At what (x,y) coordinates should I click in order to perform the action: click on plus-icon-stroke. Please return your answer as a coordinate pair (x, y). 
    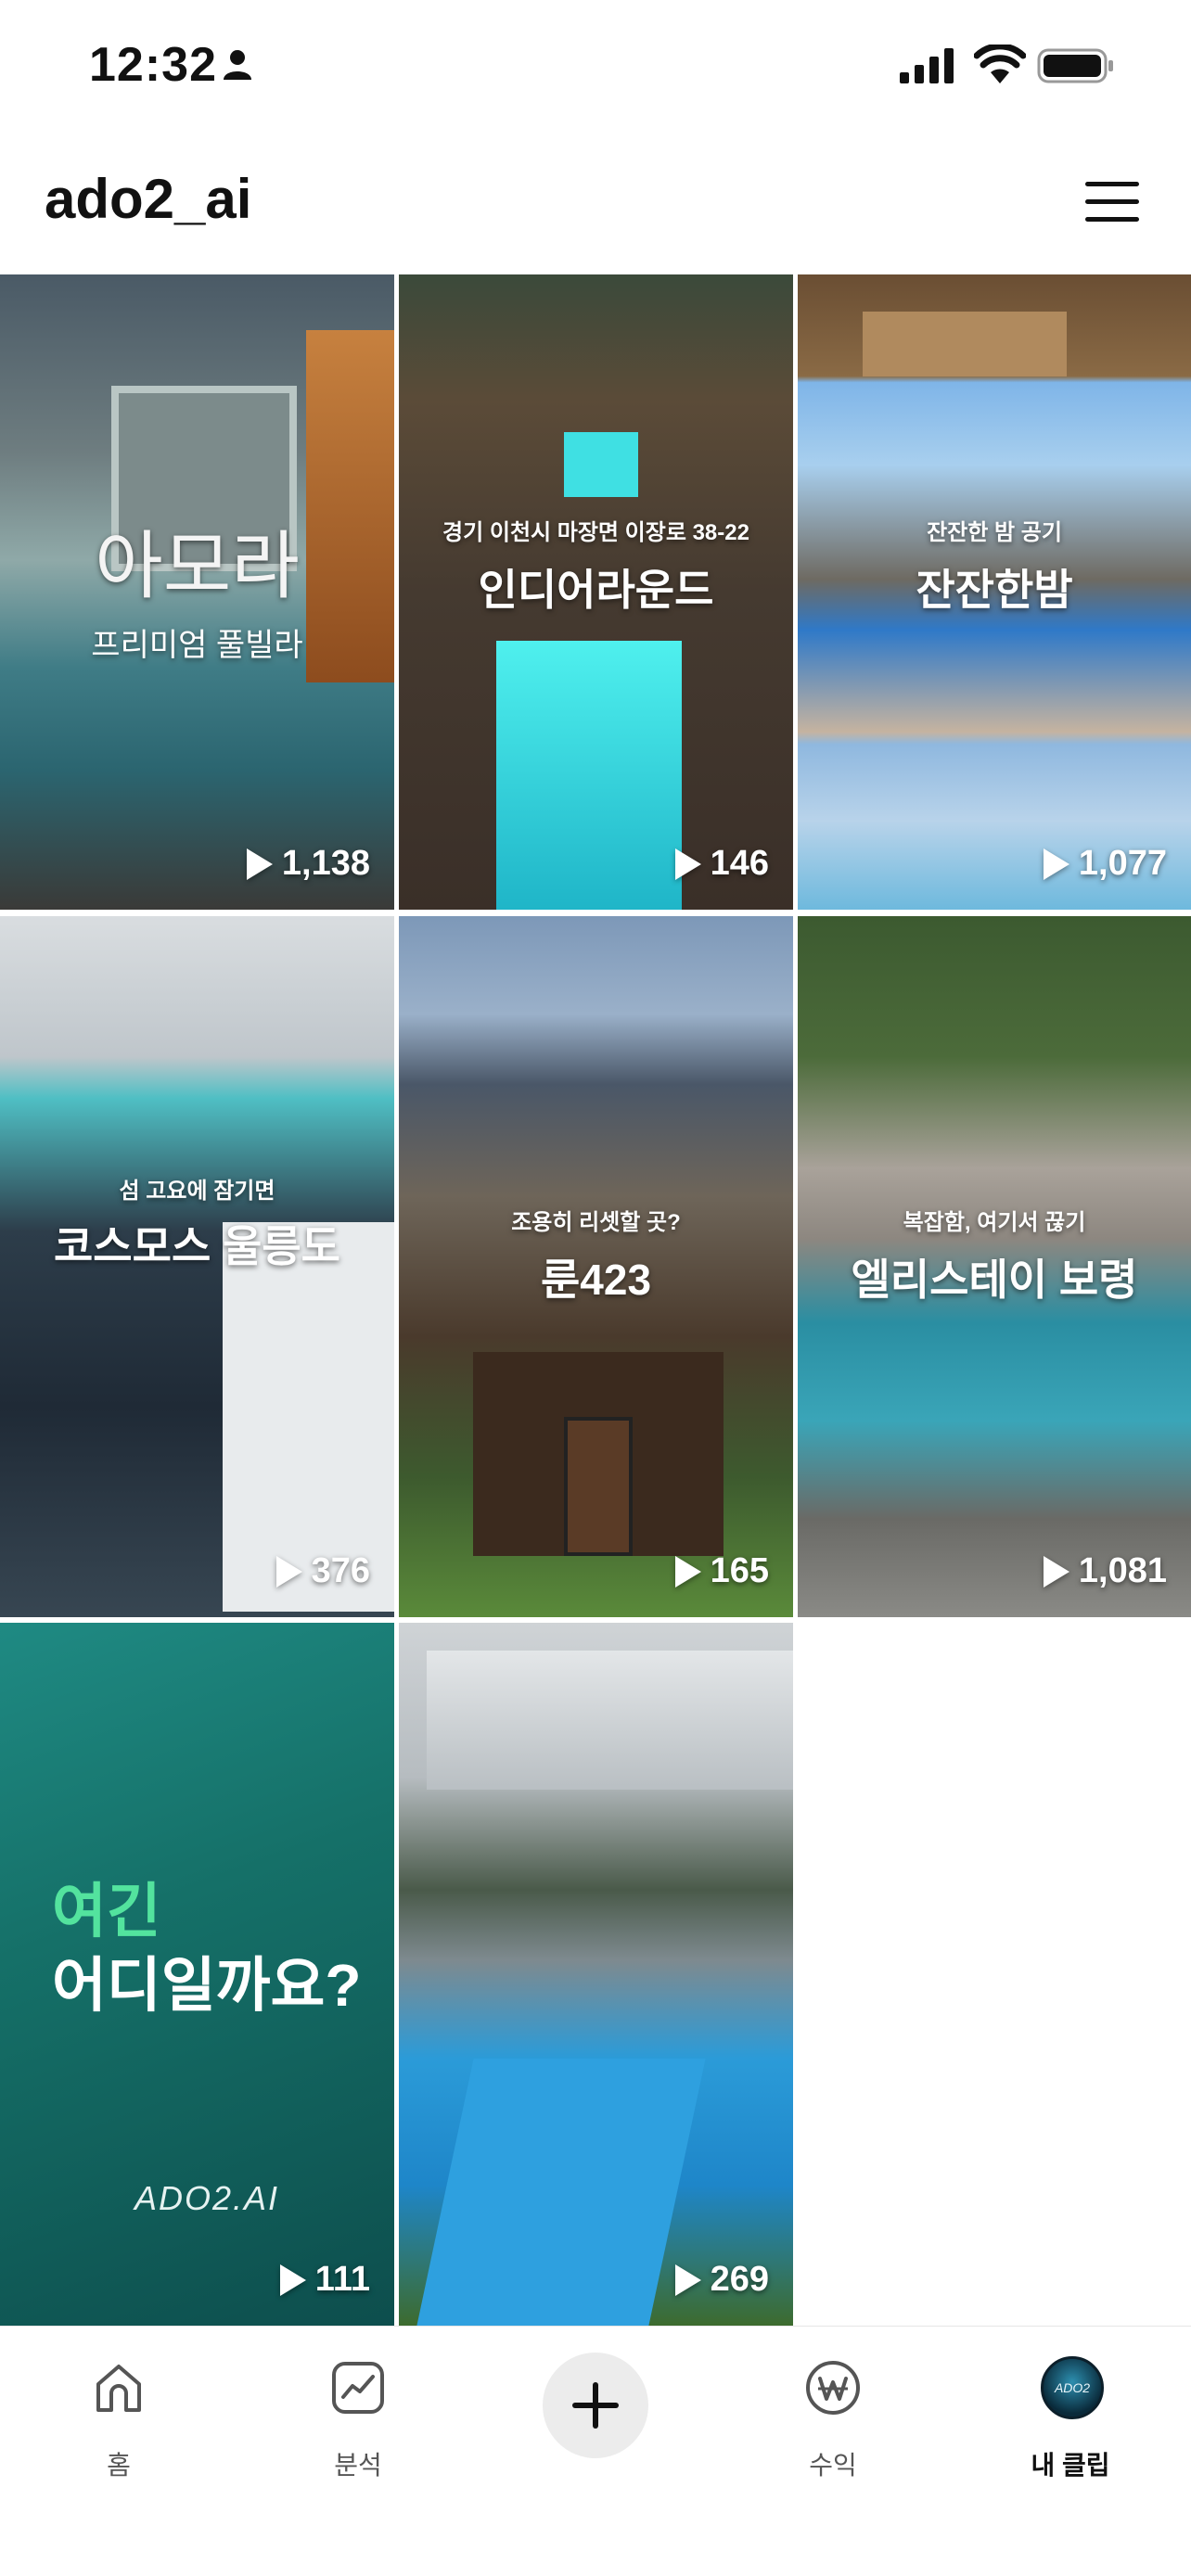
    Looking at the image, I should click on (595, 2406).